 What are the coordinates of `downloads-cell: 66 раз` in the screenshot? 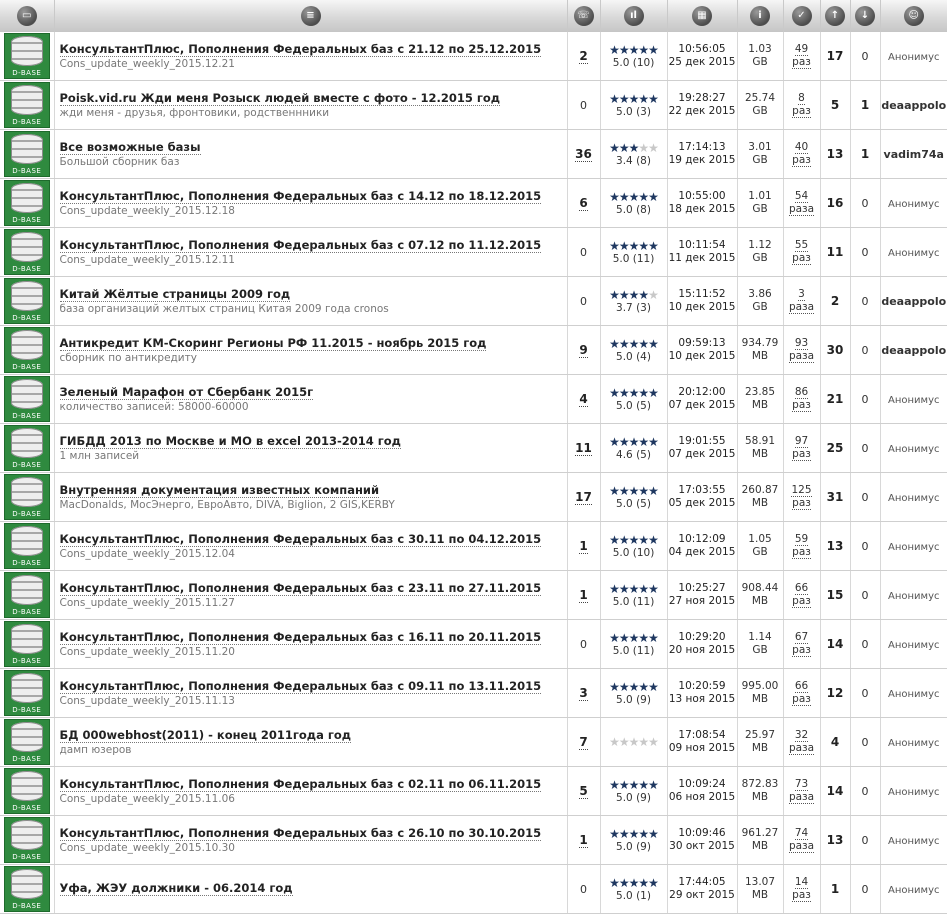 It's located at (802, 693).